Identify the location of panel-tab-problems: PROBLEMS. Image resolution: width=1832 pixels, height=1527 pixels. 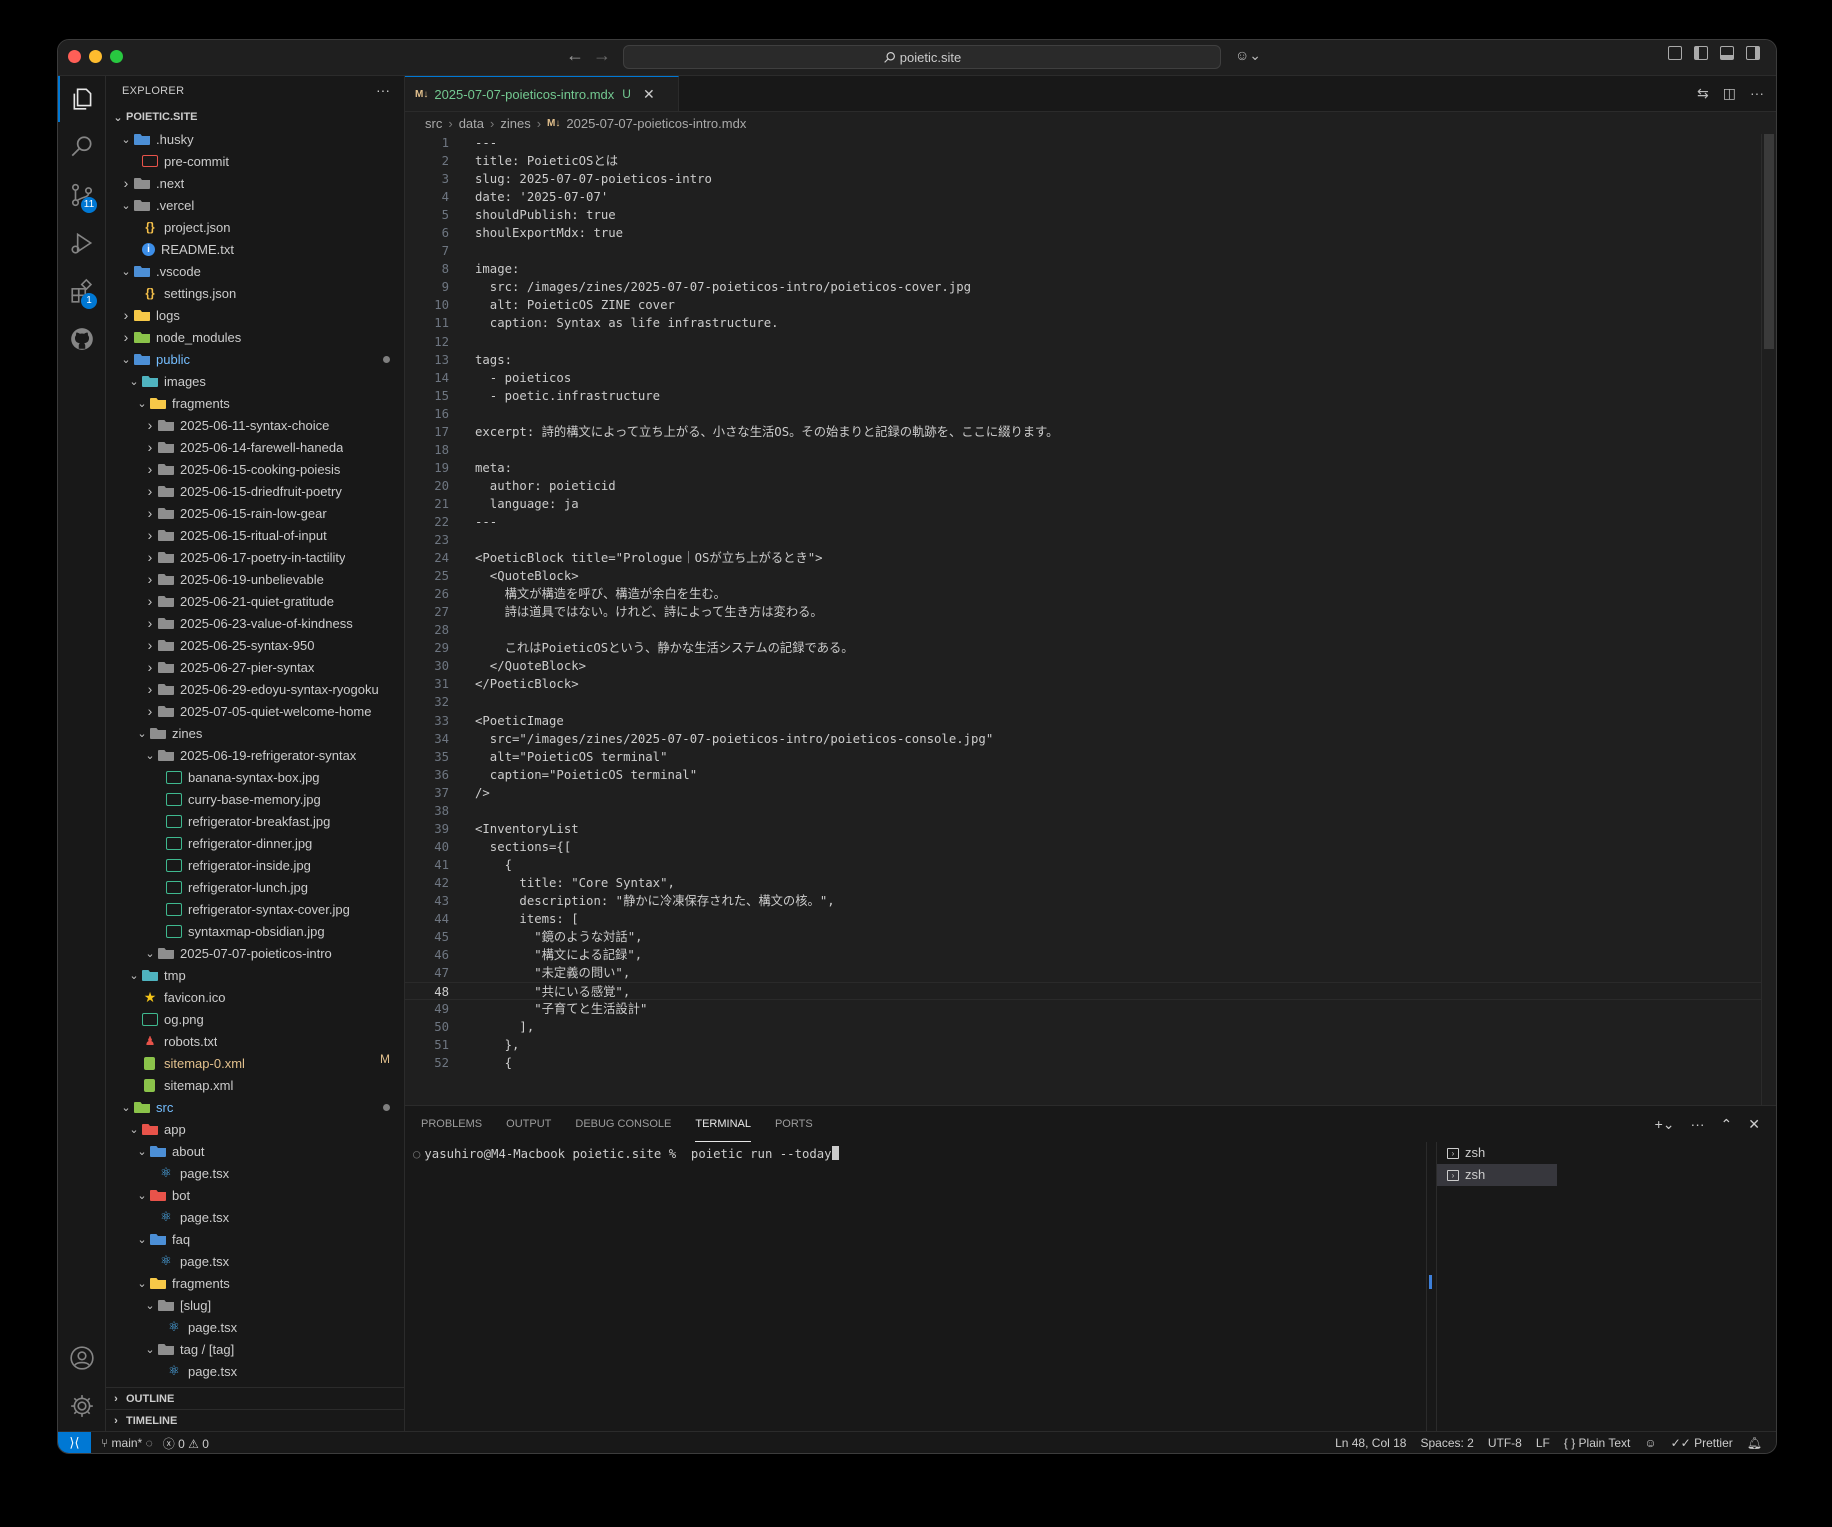
(451, 1124).